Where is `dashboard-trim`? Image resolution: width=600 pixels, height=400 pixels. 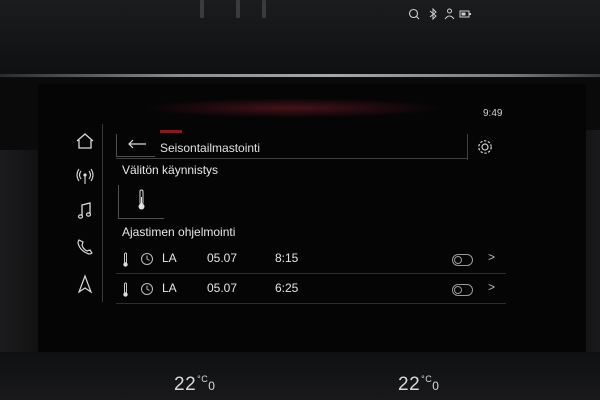
dashboard-trim is located at coordinates (300, 75).